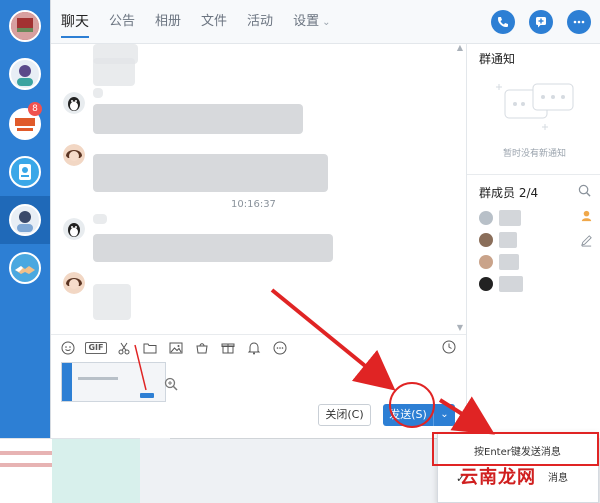 The height and width of the screenshot is (503, 600). I want to click on scissors-icon, so click(124, 348).